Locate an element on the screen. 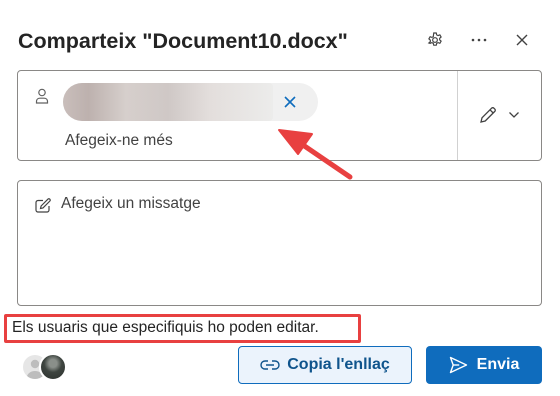 The height and width of the screenshot is (396, 560). divider is located at coordinates (457, 115).